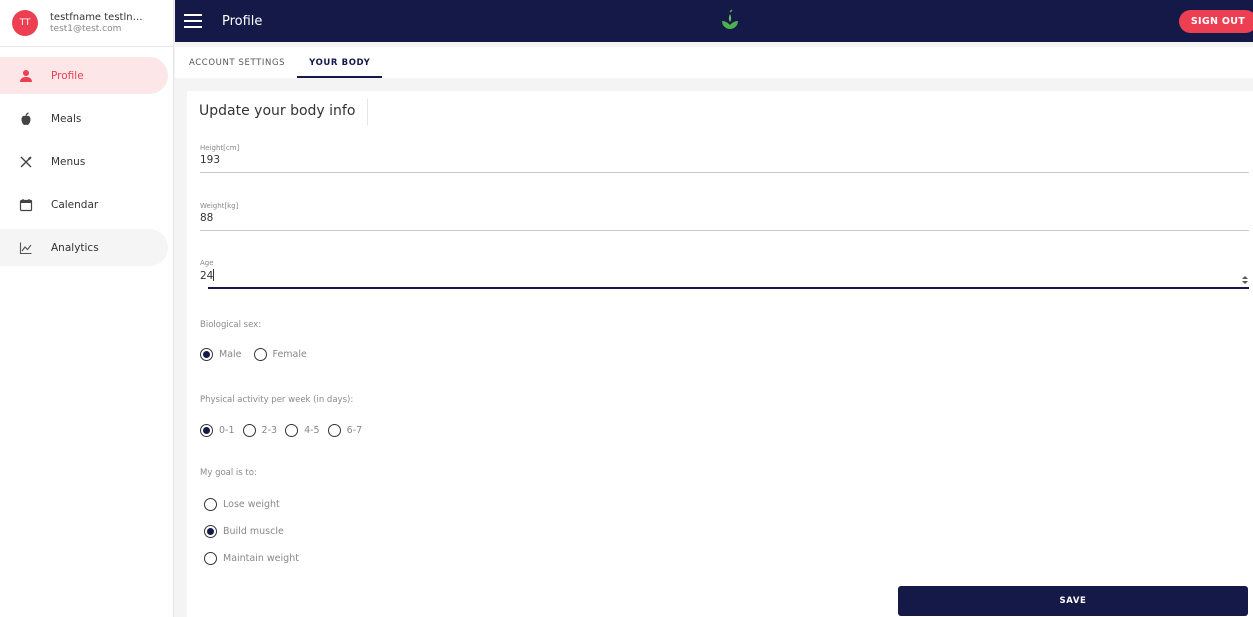  I want to click on activity-option-6-7: 6-7, so click(345, 430).